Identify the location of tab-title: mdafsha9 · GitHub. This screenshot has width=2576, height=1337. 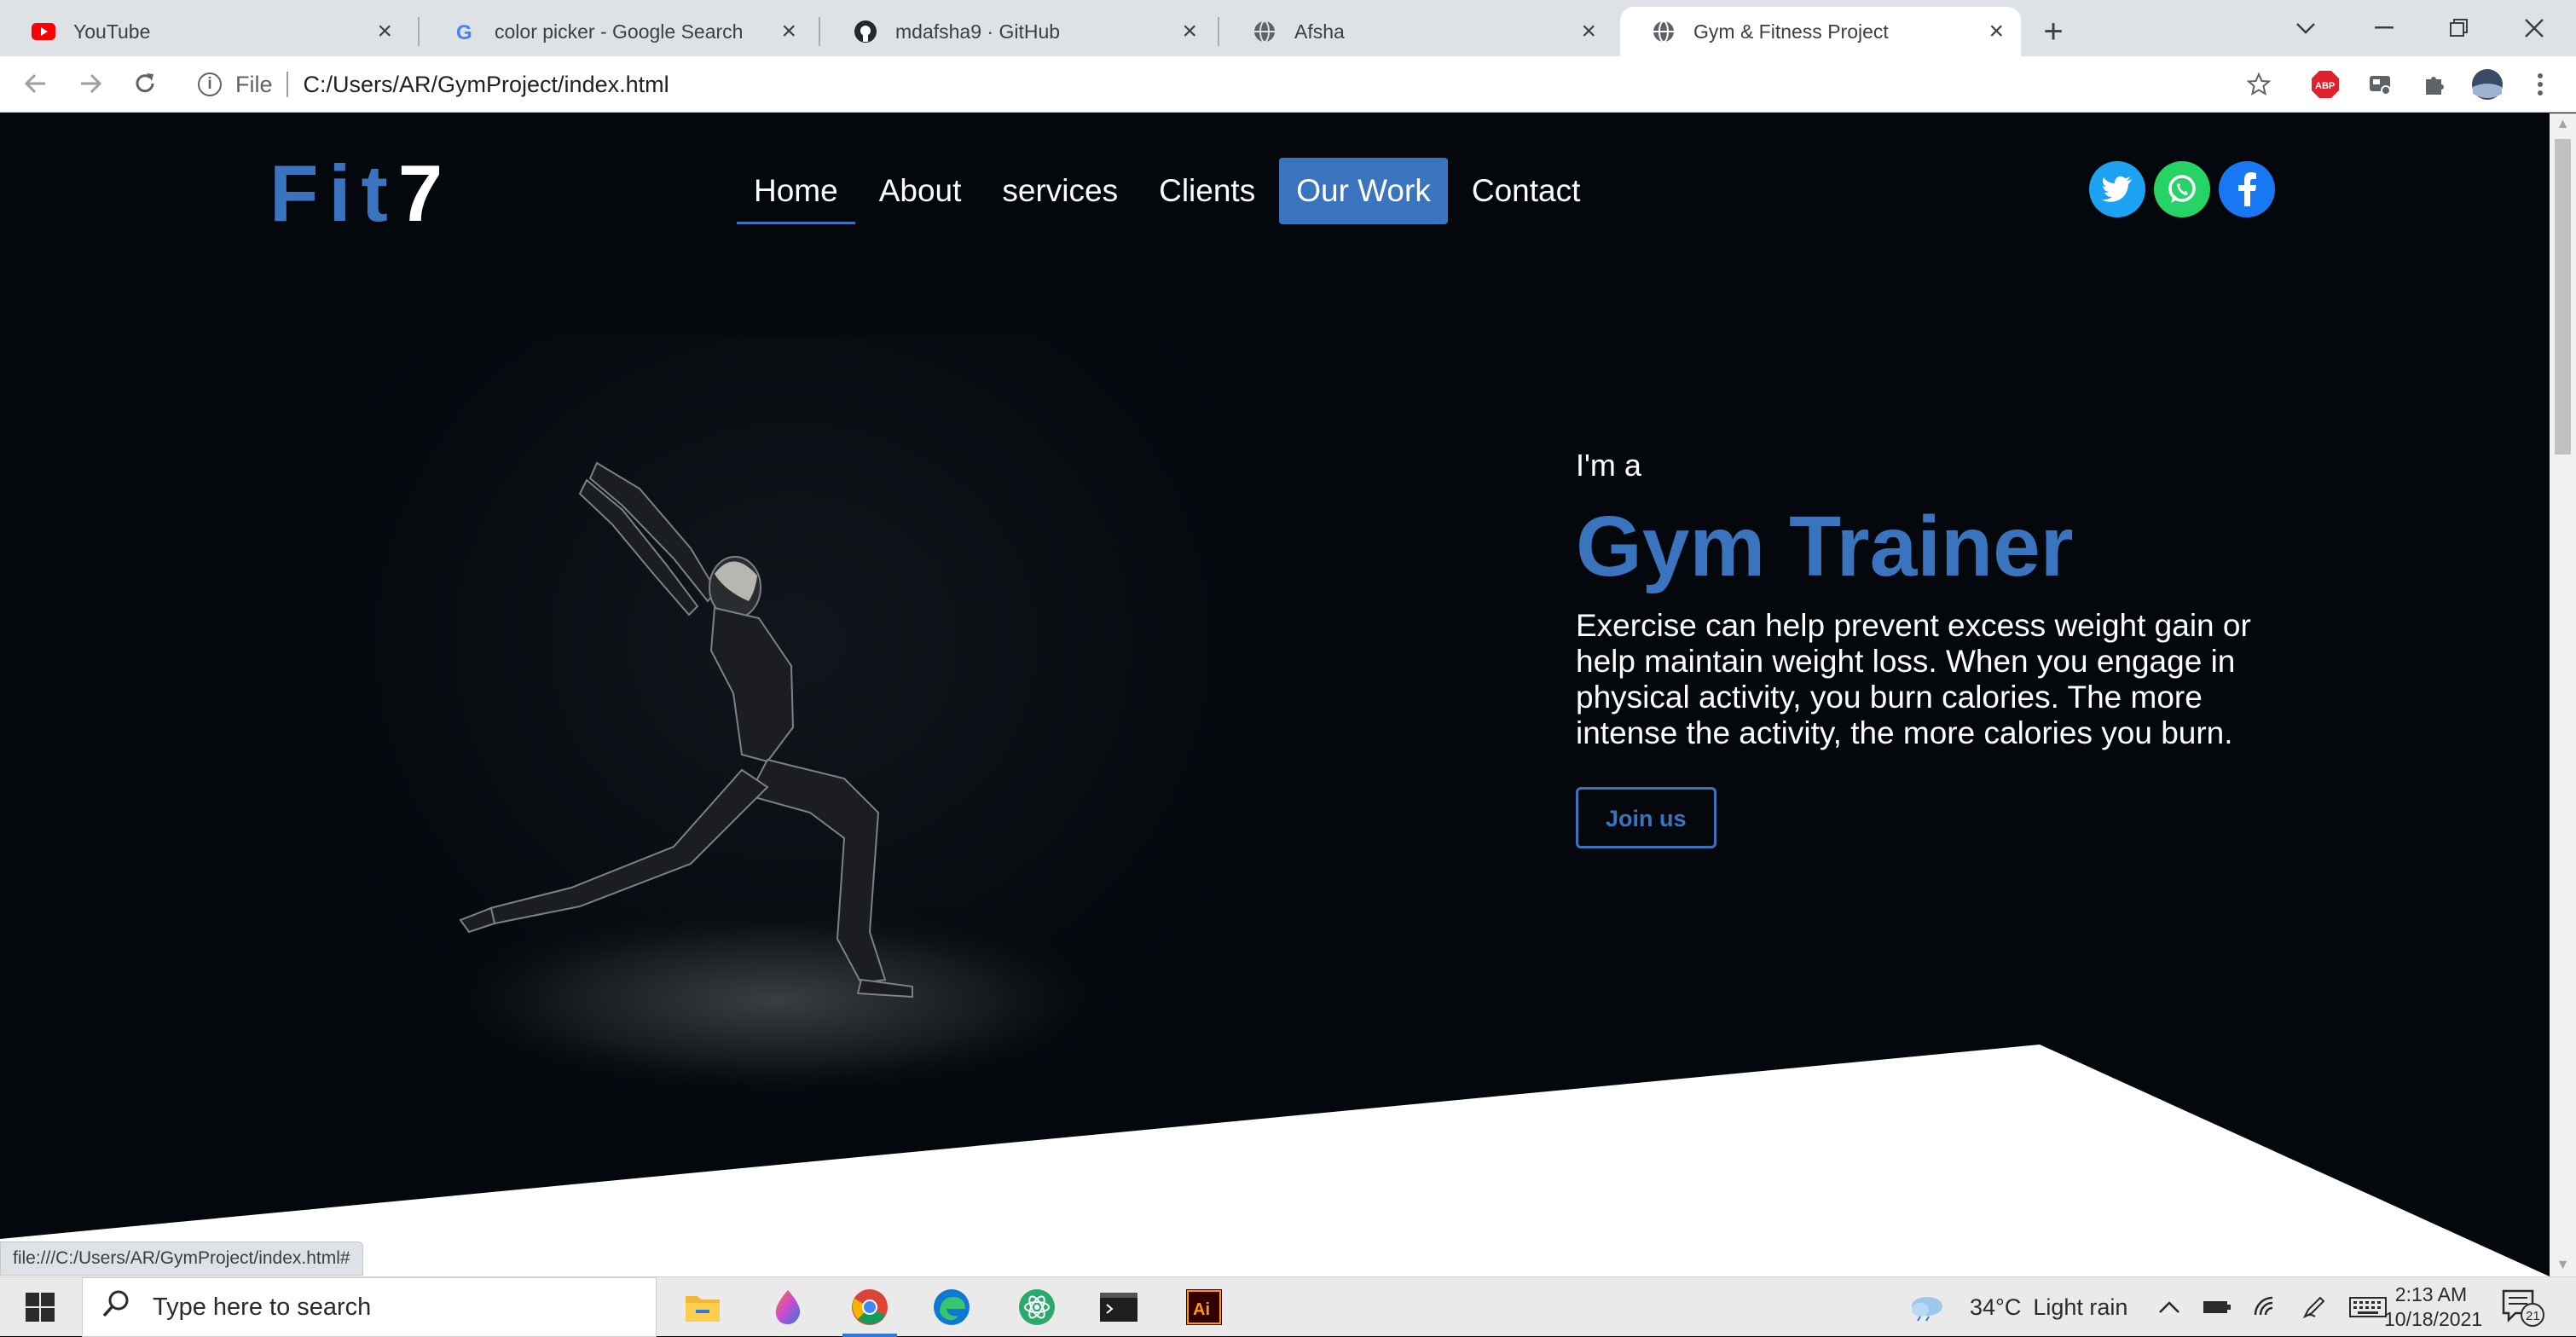
(978, 31).